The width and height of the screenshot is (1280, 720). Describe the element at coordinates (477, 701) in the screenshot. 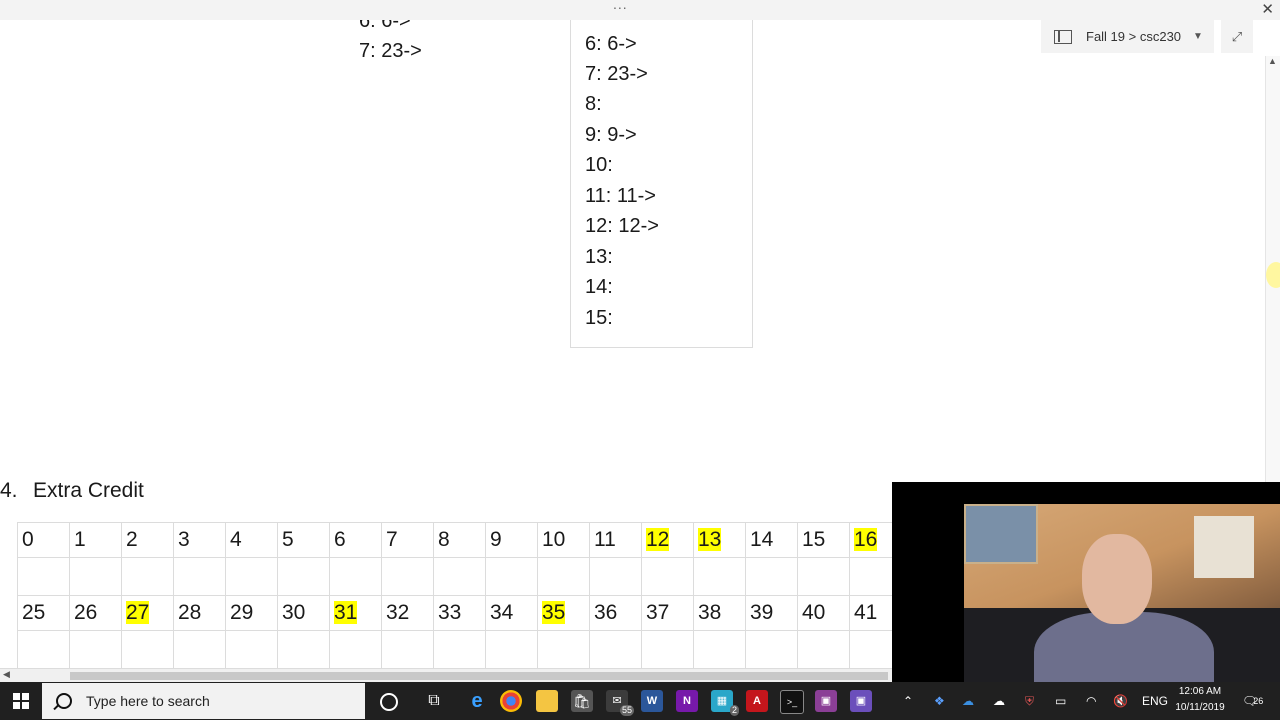

I see `edge-icon: e` at that location.